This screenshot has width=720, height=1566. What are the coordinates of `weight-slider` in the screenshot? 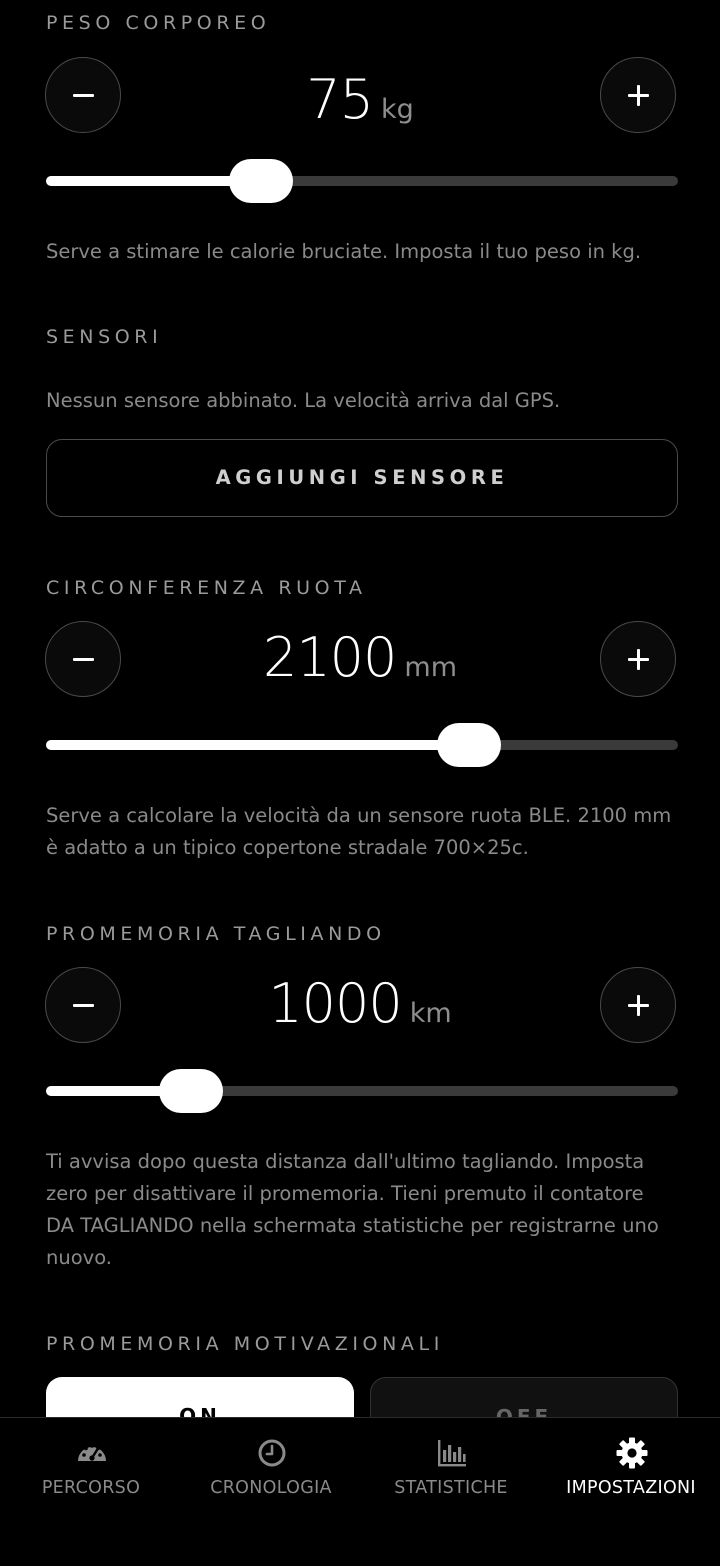 It's located at (362, 181).